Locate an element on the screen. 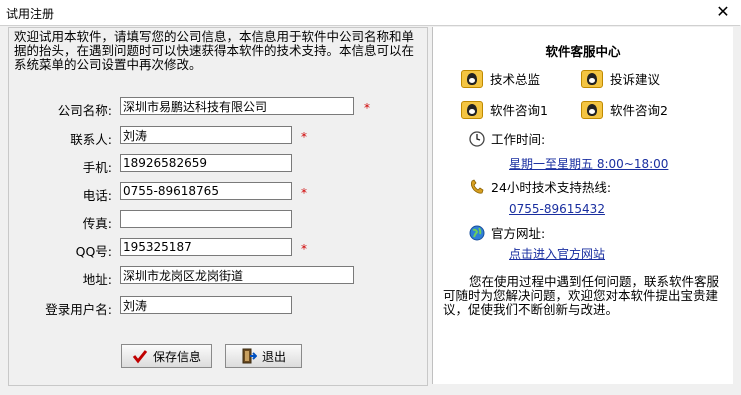 Image resolution: width=741 pixels, height=395 pixels. qq-link-consult-1: 软件咨询1 is located at coordinates (504, 109).